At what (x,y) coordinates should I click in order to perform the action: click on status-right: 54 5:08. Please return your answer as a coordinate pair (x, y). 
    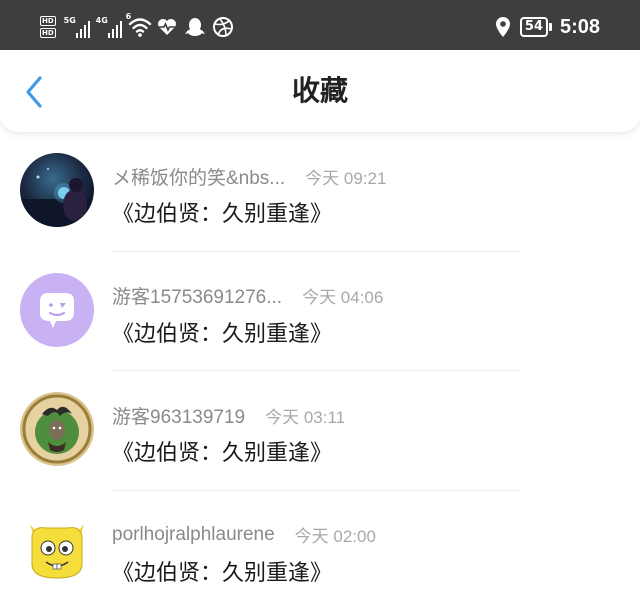
    Looking at the image, I should click on (547, 27).